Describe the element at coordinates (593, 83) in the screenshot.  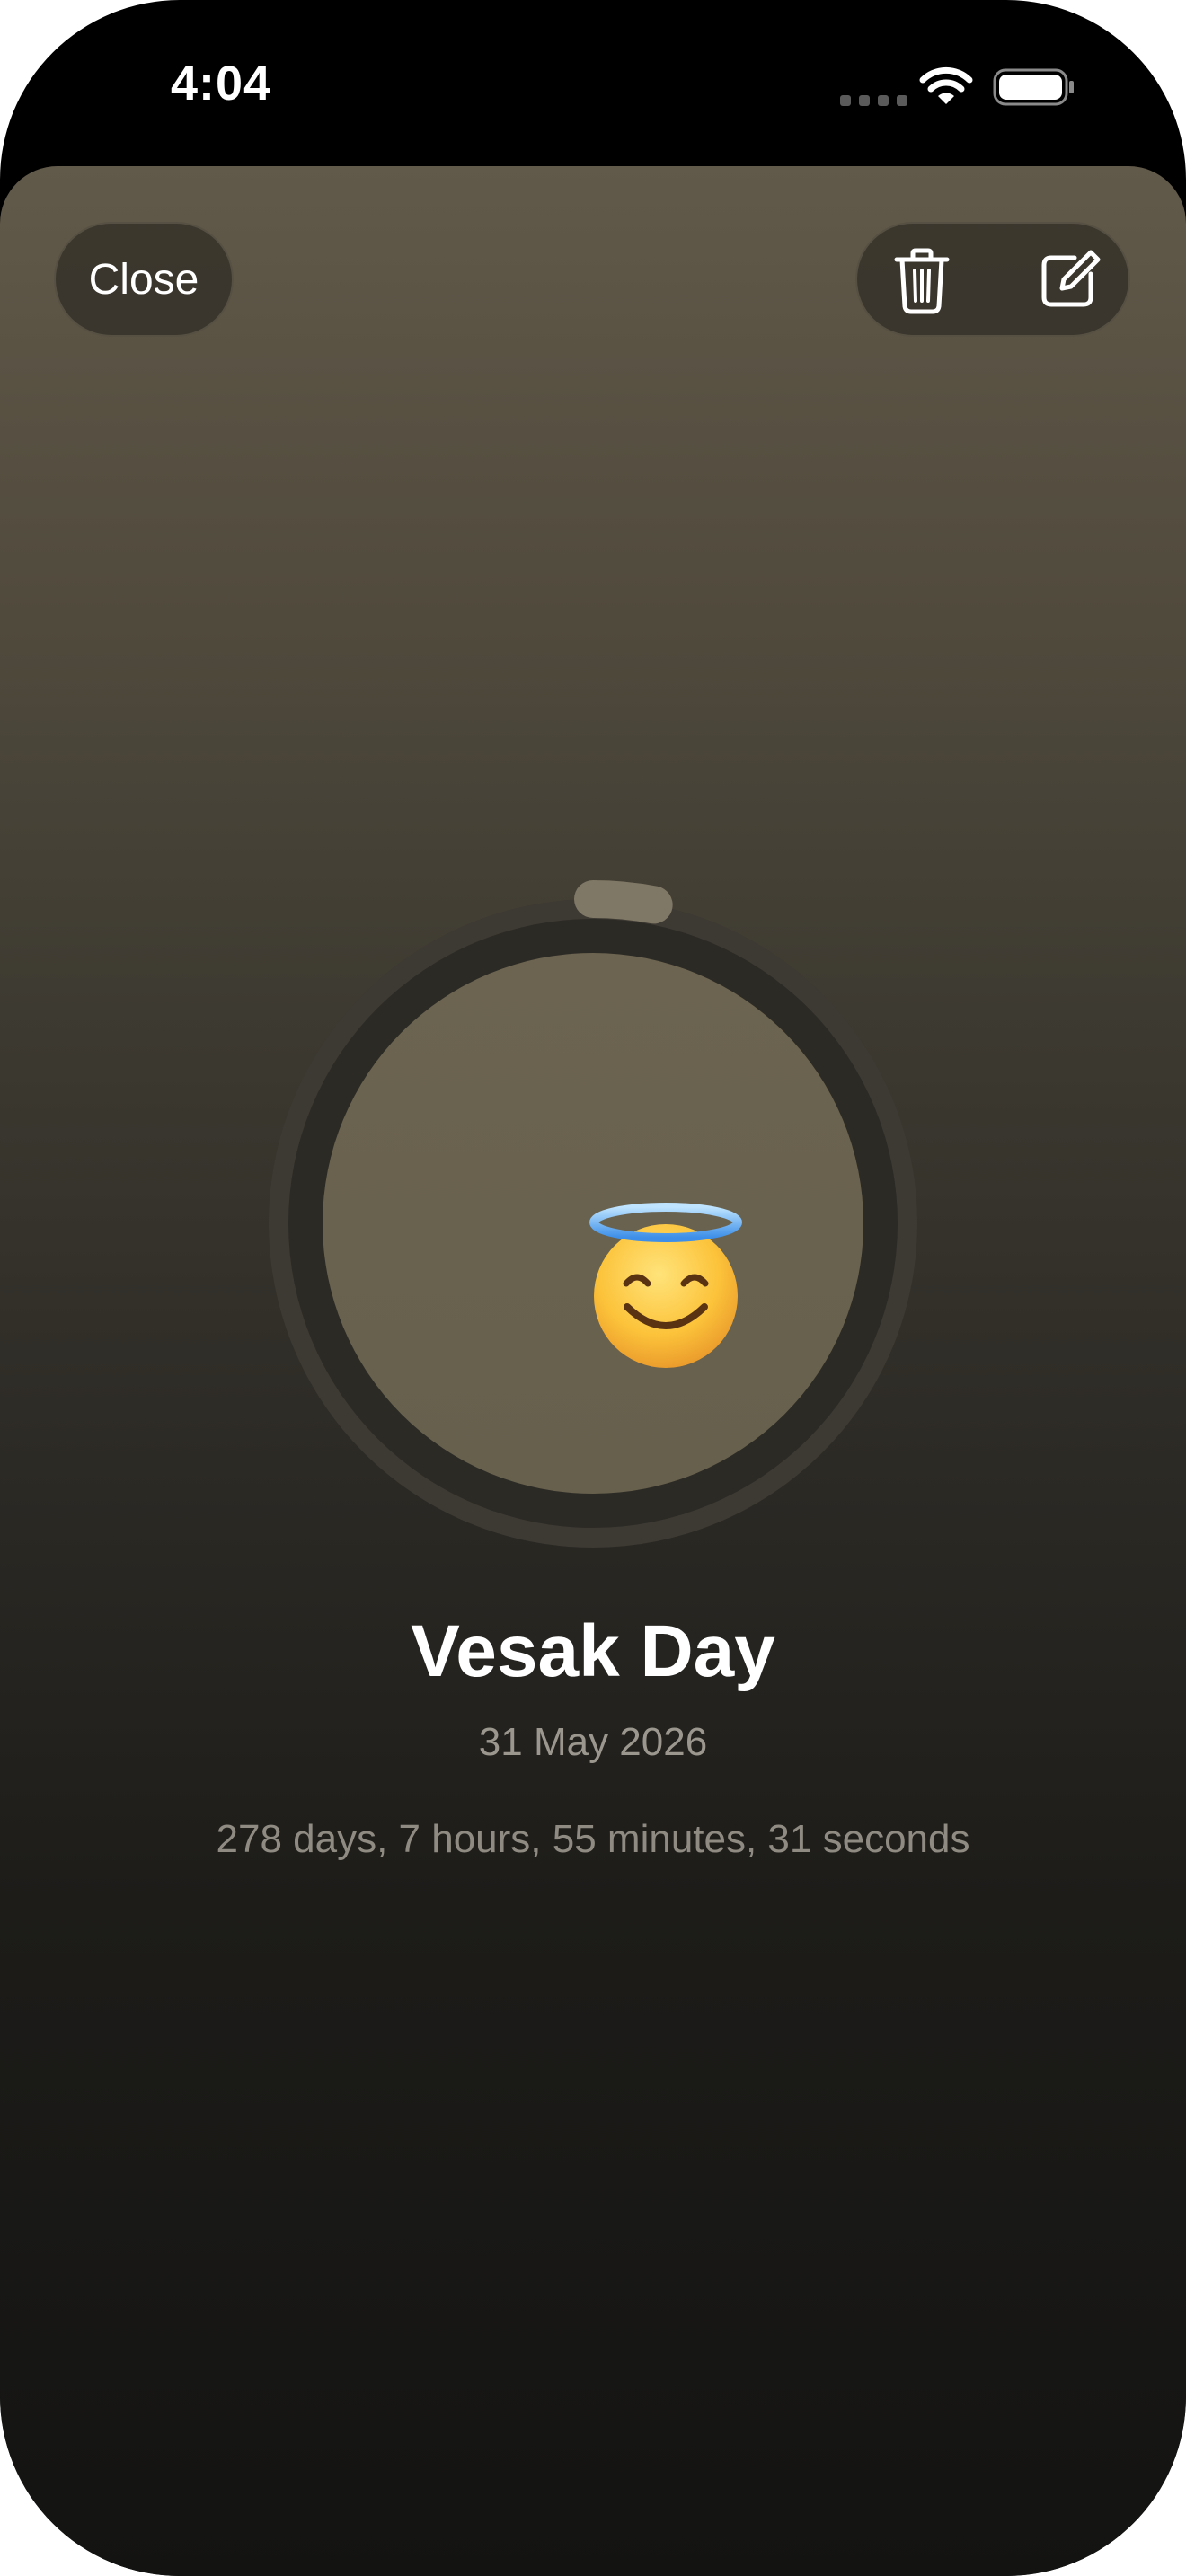
I see `status-bar: 4:04` at that location.